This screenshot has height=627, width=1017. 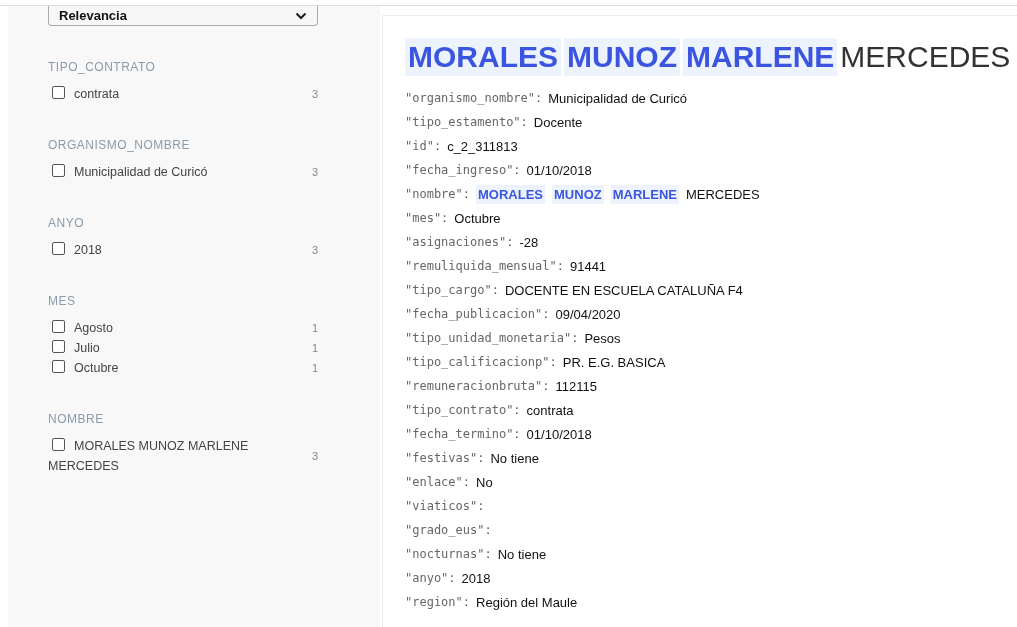 What do you see at coordinates (476, 578) in the screenshot?
I see `field-value: 2018` at bounding box center [476, 578].